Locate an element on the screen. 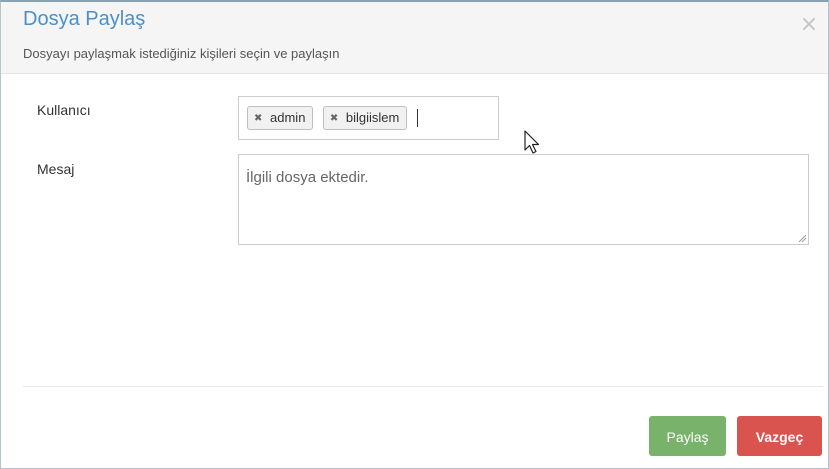 Image resolution: width=829 pixels, height=469 pixels. message-field-label: Mesaj is located at coordinates (56, 169).